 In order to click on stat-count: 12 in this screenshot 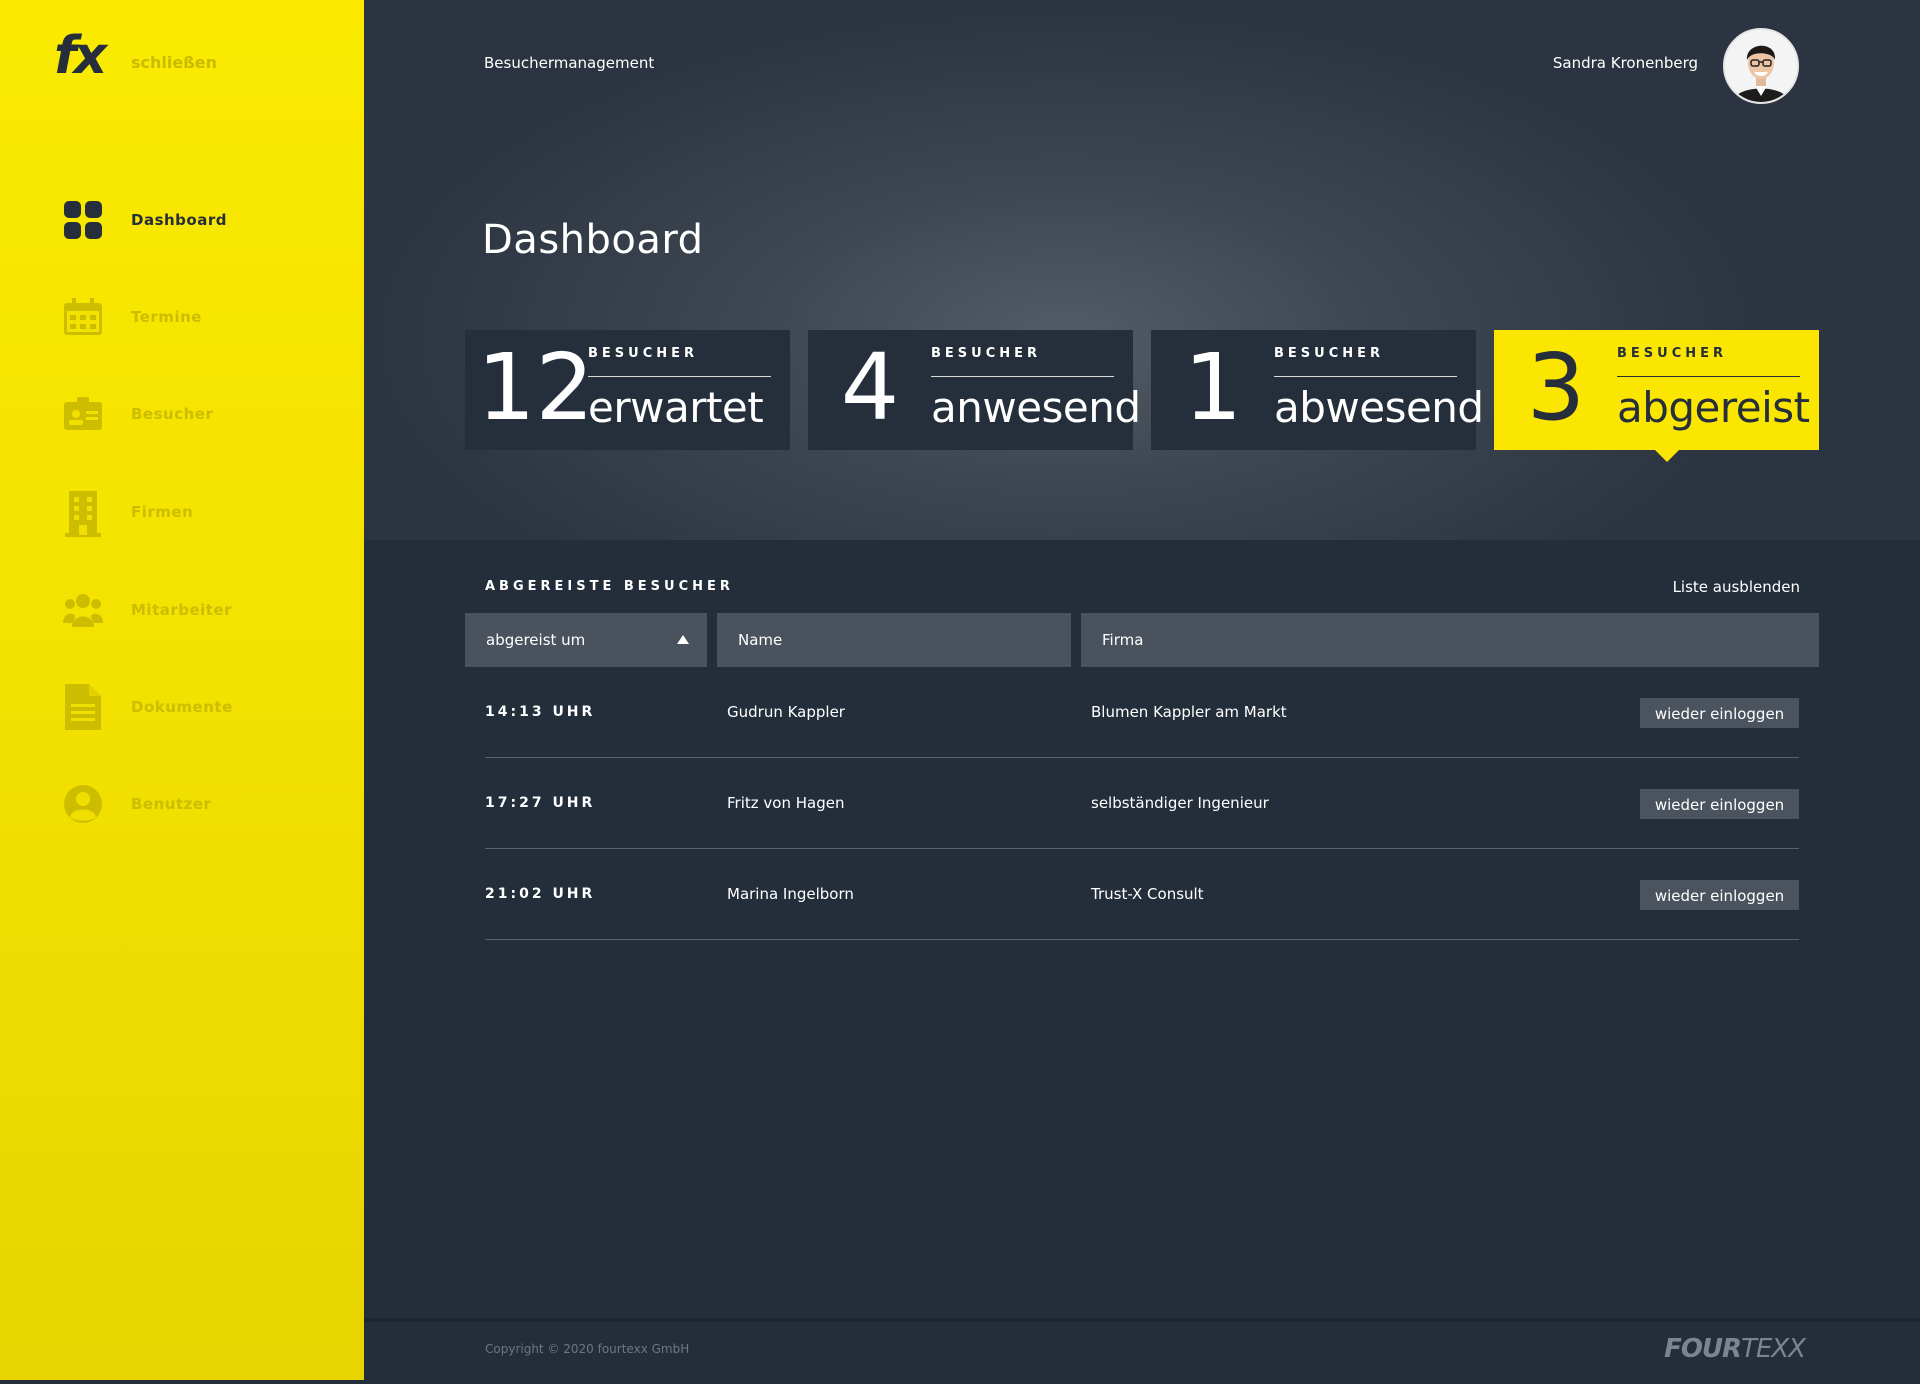, I will do `click(536, 387)`.